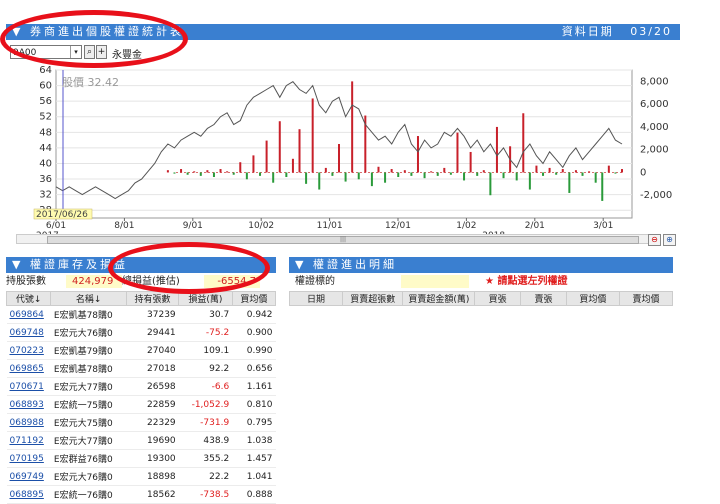 Image resolution: width=720 pixels, height=504 pixels. I want to click on col-buy-avg: 買均價, so click(592, 298).